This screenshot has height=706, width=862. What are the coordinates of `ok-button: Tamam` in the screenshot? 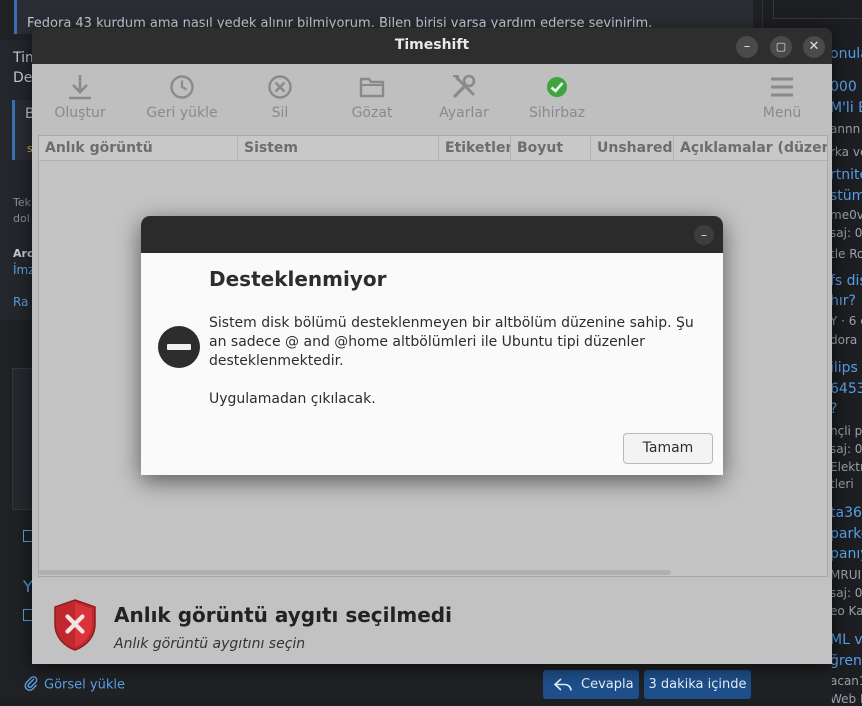 It's located at (668, 448).